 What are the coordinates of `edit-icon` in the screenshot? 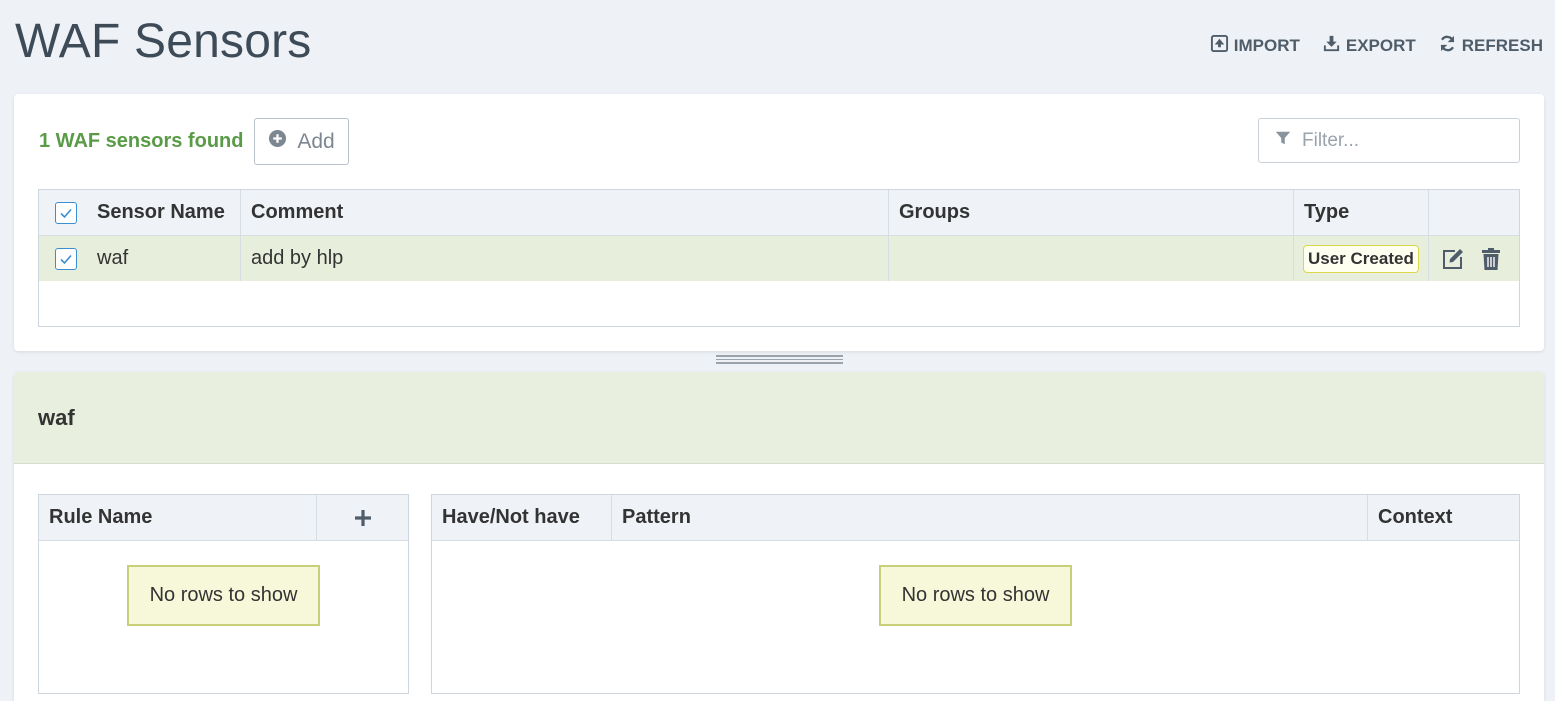 It's located at (1453, 259).